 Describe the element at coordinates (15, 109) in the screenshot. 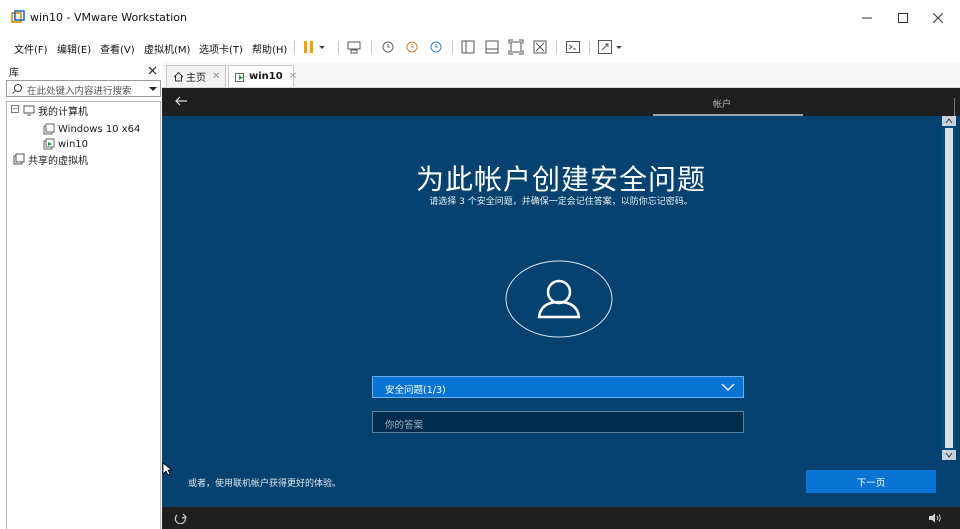

I see `collapse-expander-icon: −` at that location.